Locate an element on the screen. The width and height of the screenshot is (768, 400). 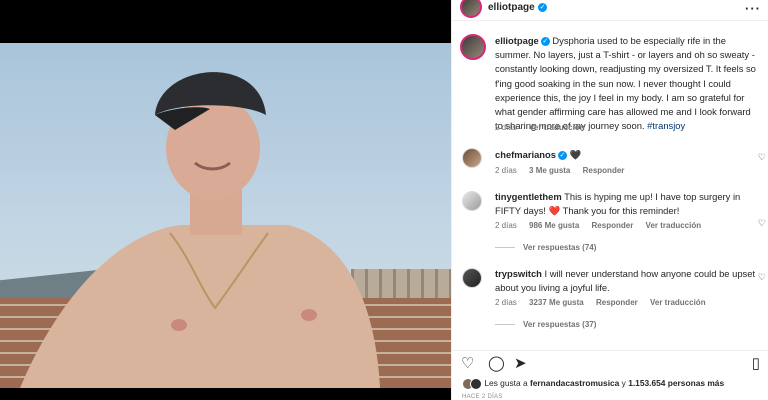
likes-connector: y is located at coordinates (623, 383).